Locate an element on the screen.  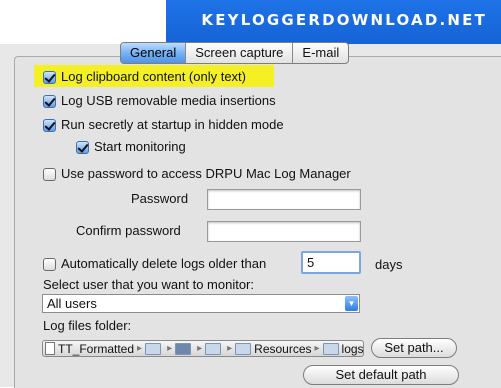
document-icon is located at coordinates (50, 348).